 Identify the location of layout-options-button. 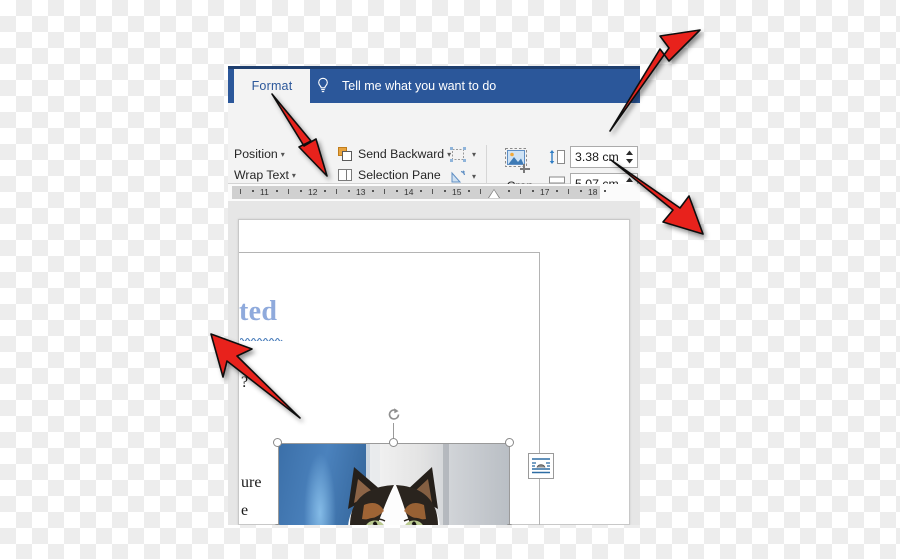
(541, 466).